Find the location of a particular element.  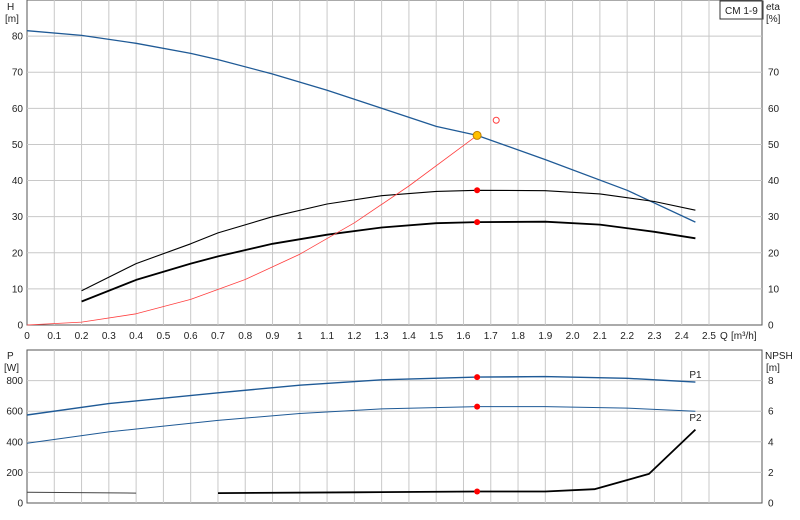

series-line-eta is located at coordinates (388, 261).